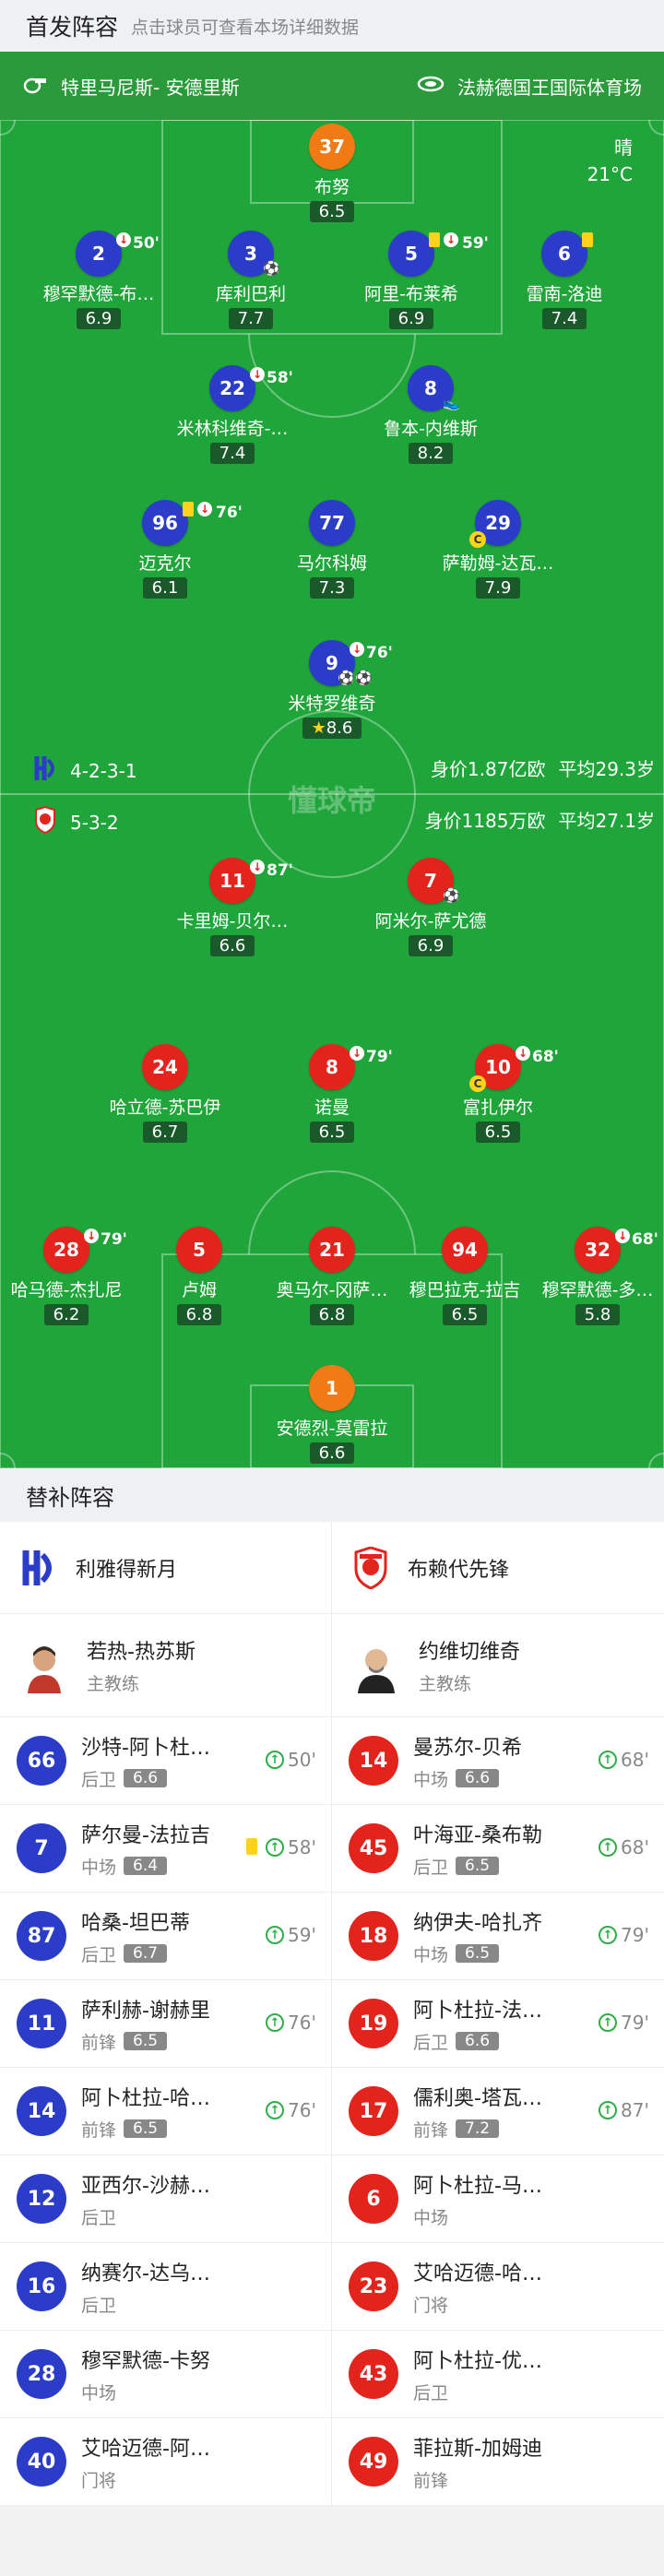 The height and width of the screenshot is (2576, 664). I want to click on player-name: 富扎伊尔, so click(497, 1108).